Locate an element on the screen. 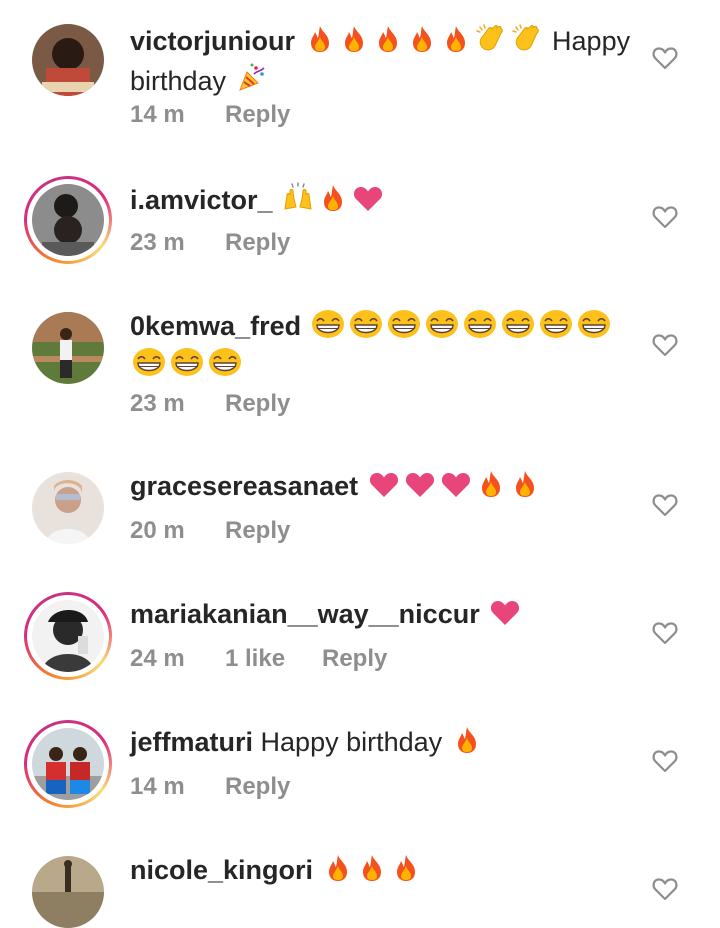 The height and width of the screenshot is (928, 720). comment-body: nicole_kingori is located at coordinates (385, 872).